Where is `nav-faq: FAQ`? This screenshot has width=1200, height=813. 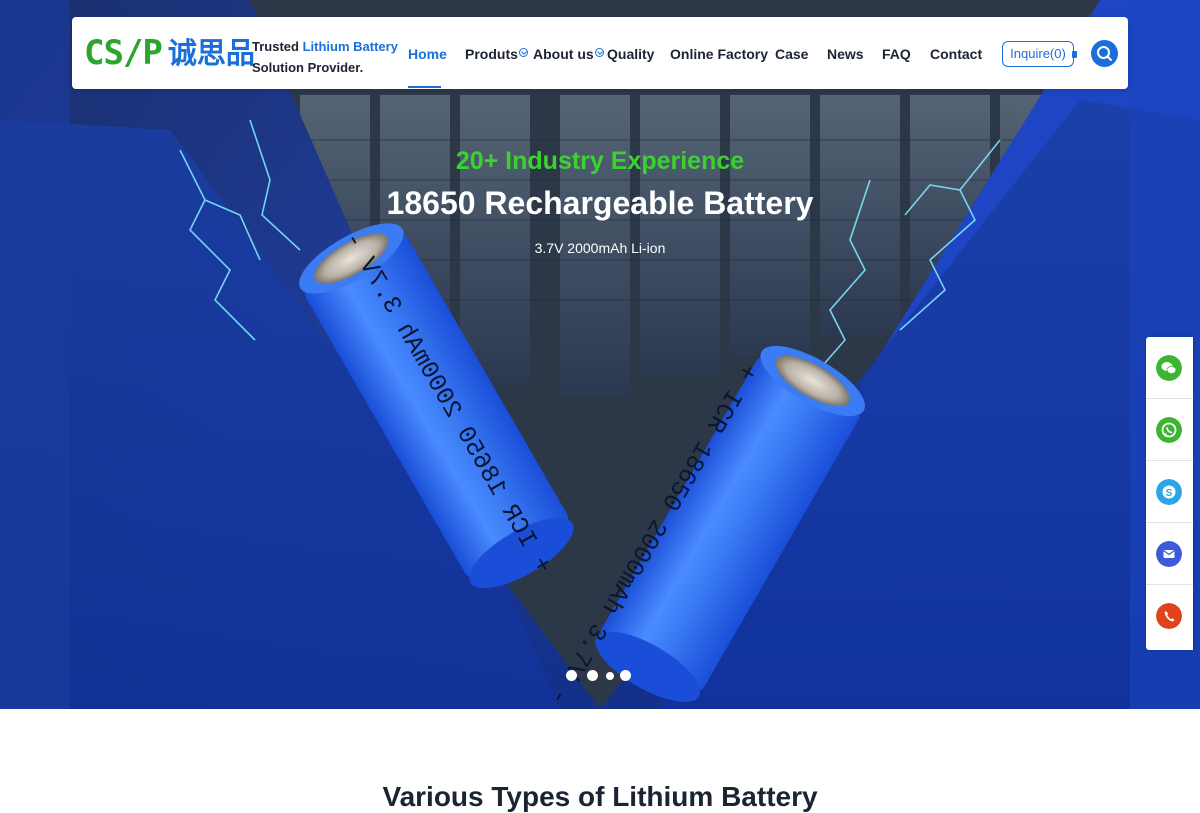
nav-faq: FAQ is located at coordinates (896, 54).